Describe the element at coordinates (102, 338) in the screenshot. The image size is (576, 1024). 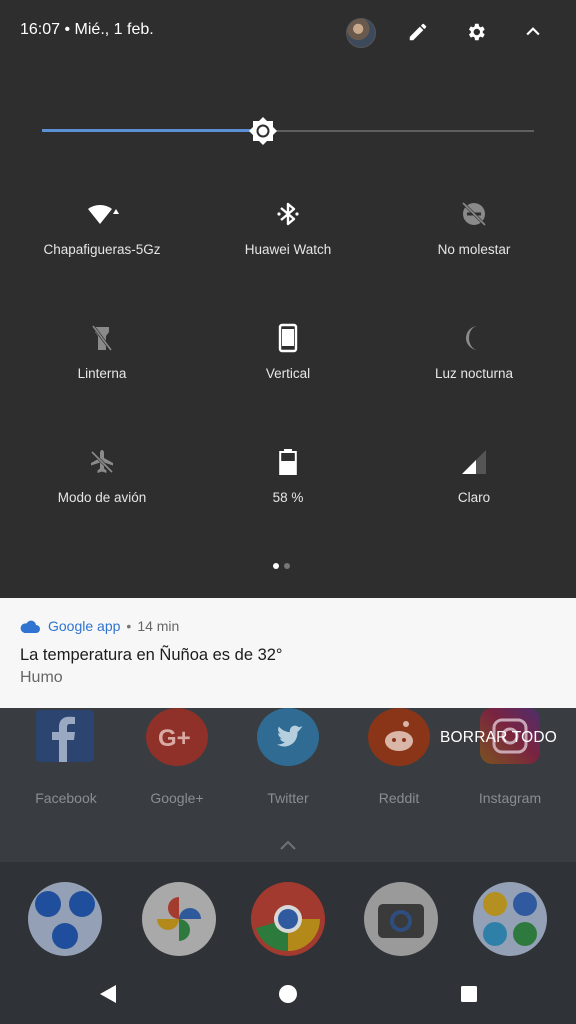
I see `flashlight-icon` at that location.